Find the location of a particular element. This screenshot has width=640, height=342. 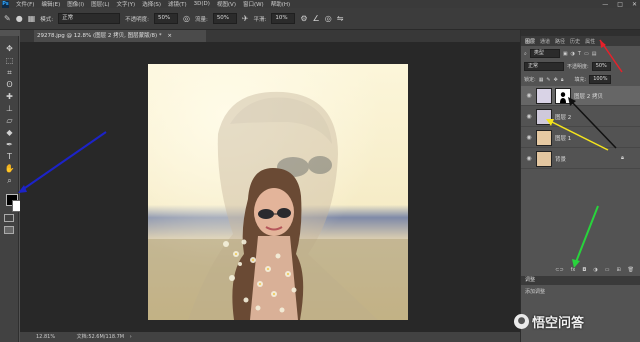

watermark-logo-icon: ● is located at coordinates (521, 321).